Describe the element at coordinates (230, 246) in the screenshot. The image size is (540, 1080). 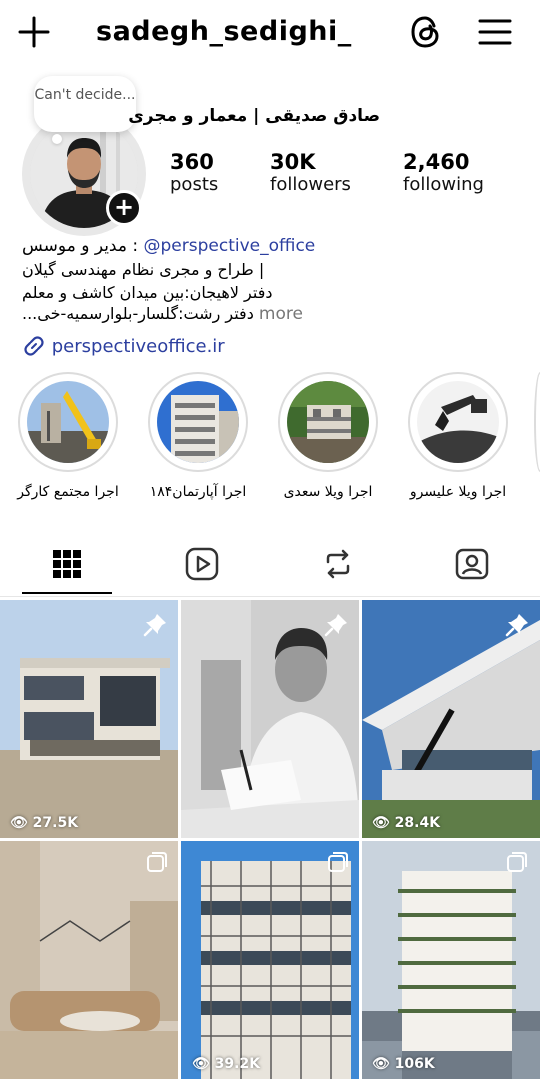
I see `bio-mention-link: @perspective_office` at that location.